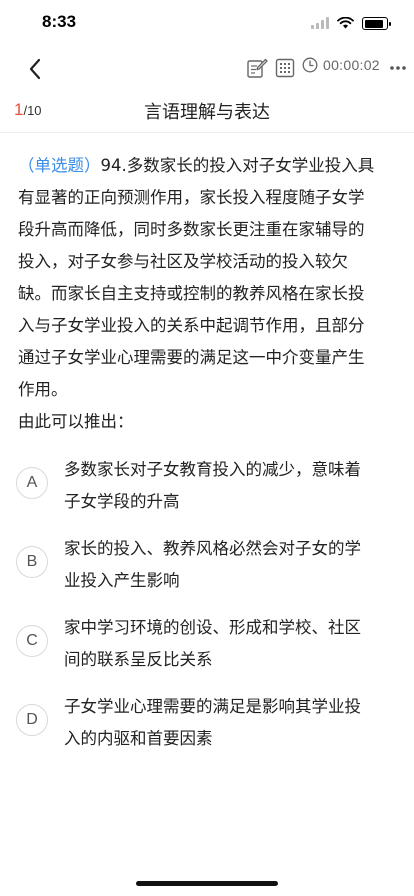 This screenshot has height=896, width=414. What do you see at coordinates (230, 486) in the screenshot?
I see `option-text: 多数家长对子女教育投入的减少，意味着 子女学段的升高` at bounding box center [230, 486].